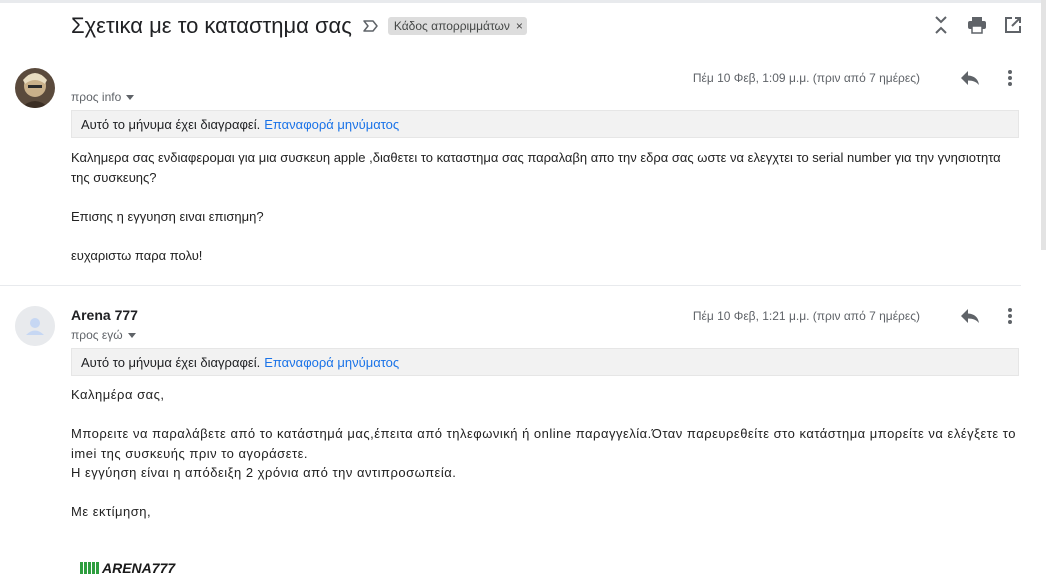  I want to click on logo-mark-icon, so click(90, 568).